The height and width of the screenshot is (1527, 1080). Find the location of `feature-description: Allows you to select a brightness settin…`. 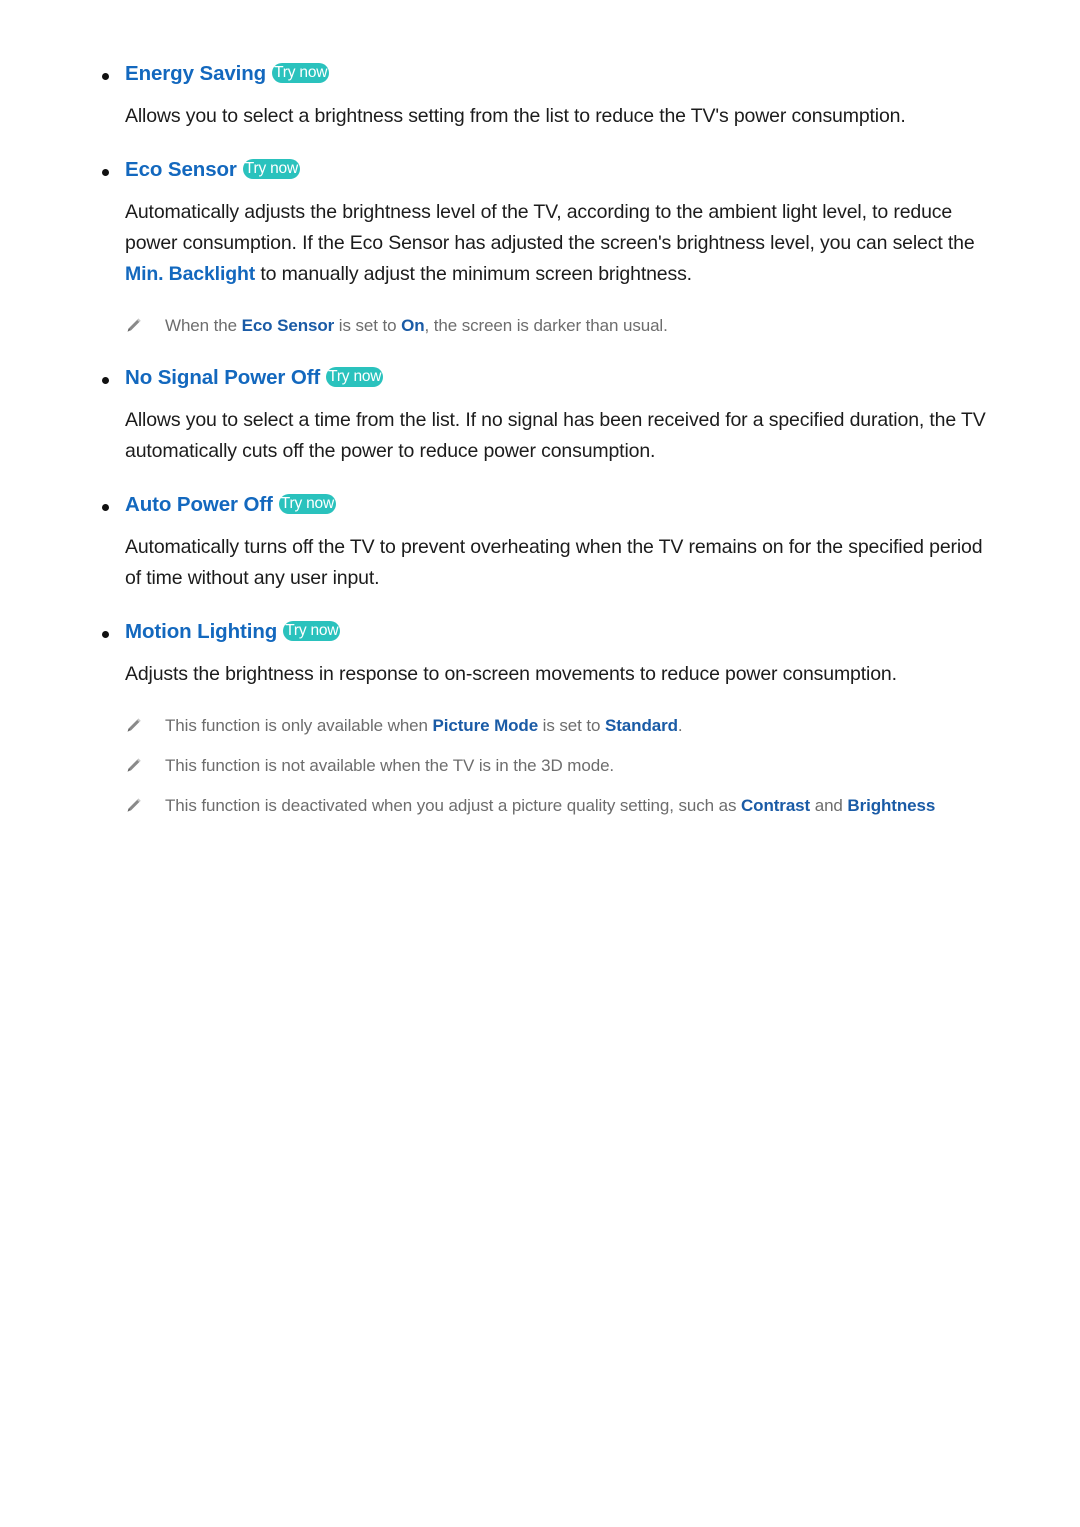

feature-description: Allows you to select a brightness settin… is located at coordinates (545, 116).